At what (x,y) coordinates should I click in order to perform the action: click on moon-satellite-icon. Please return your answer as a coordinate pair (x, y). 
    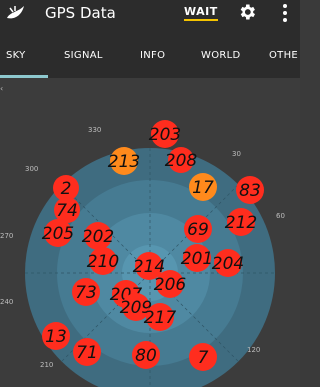
    Looking at the image, I should click on (16, 14).